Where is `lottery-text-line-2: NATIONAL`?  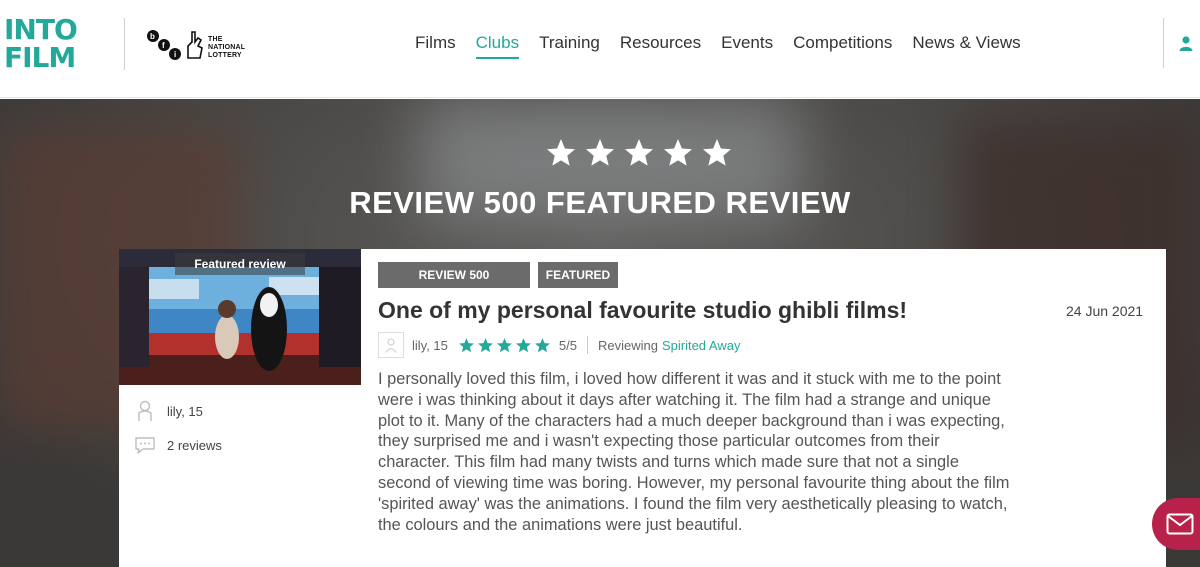 lottery-text-line-2: NATIONAL is located at coordinates (227, 47).